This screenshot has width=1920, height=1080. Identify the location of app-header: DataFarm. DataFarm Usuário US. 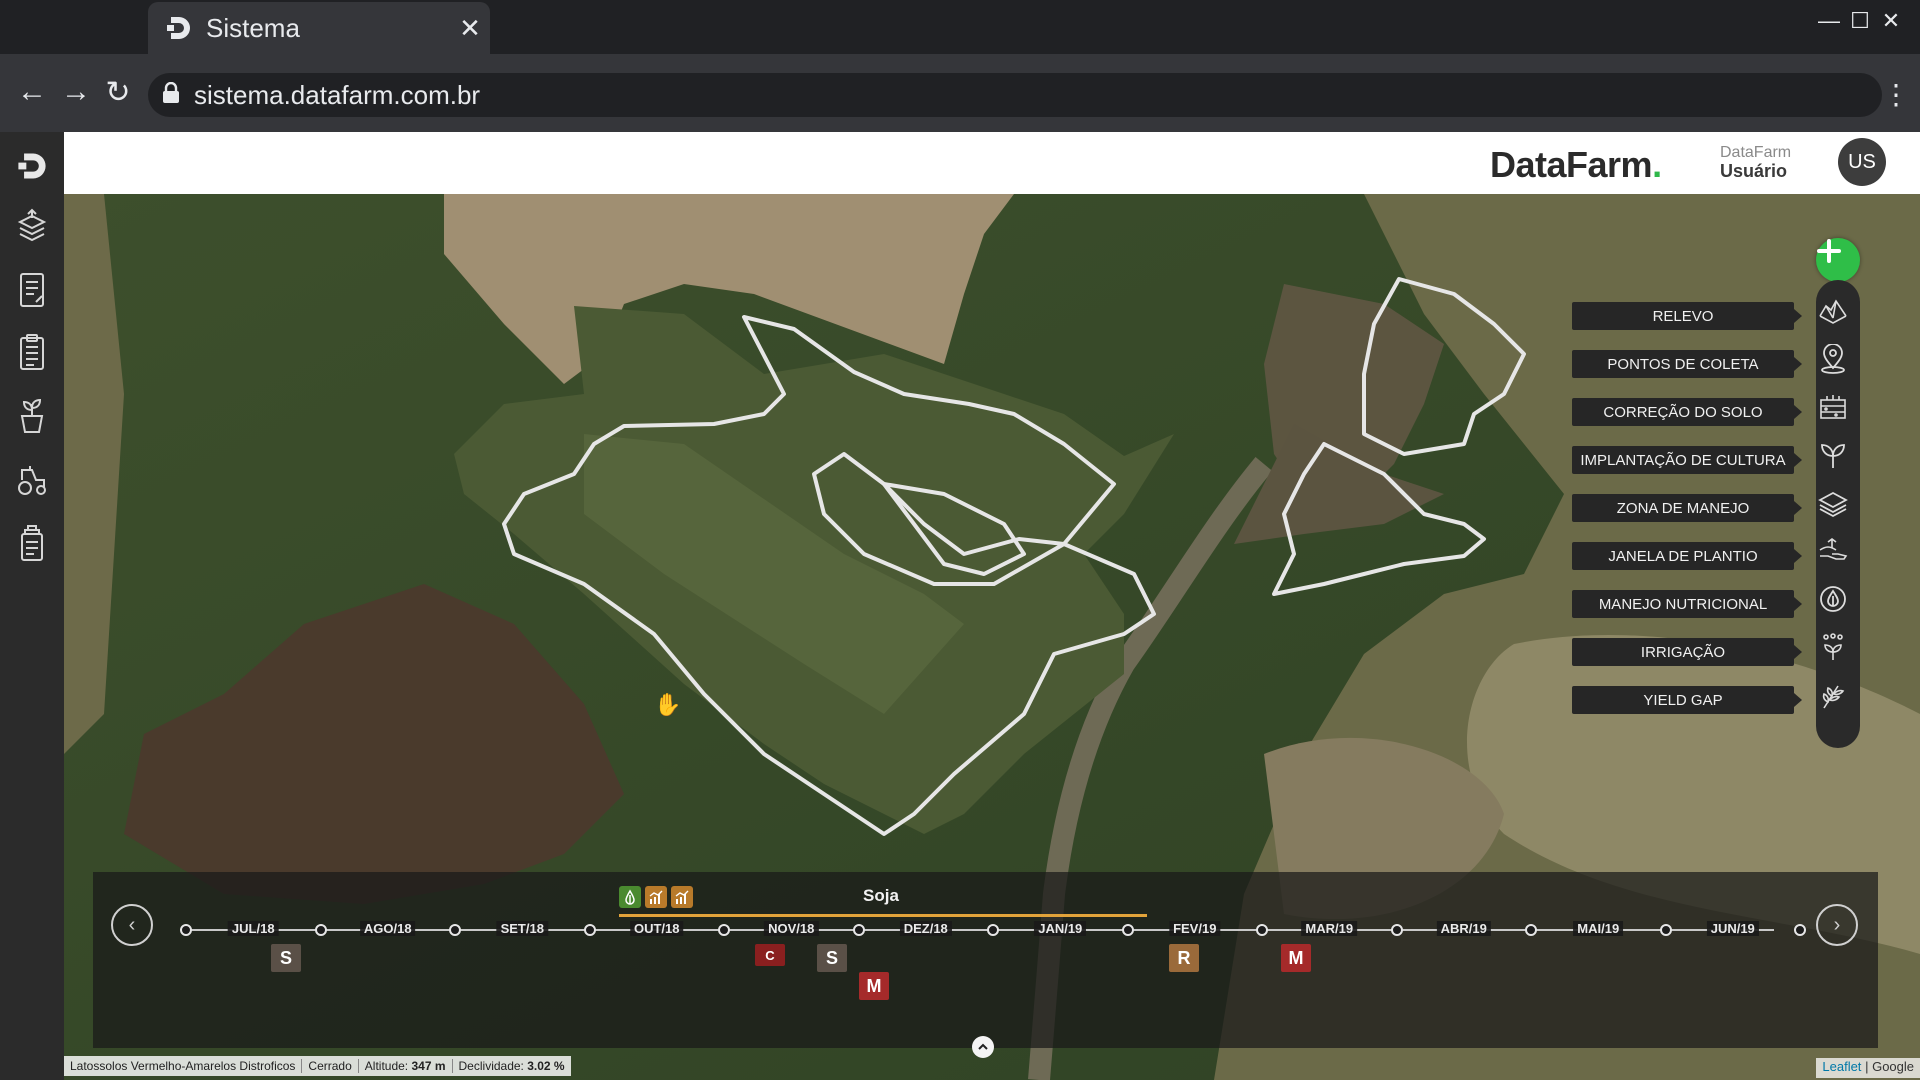
(992, 163).